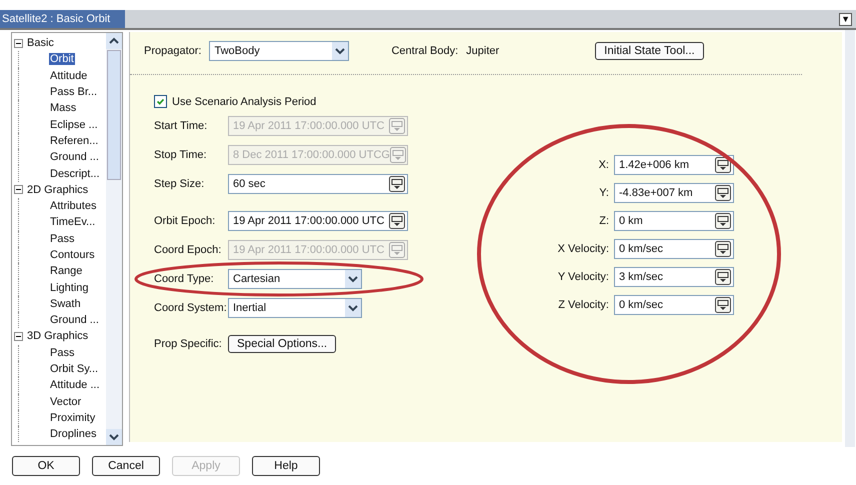  Describe the element at coordinates (583, 277) in the screenshot. I see `field-label: Y Velocity:` at that location.